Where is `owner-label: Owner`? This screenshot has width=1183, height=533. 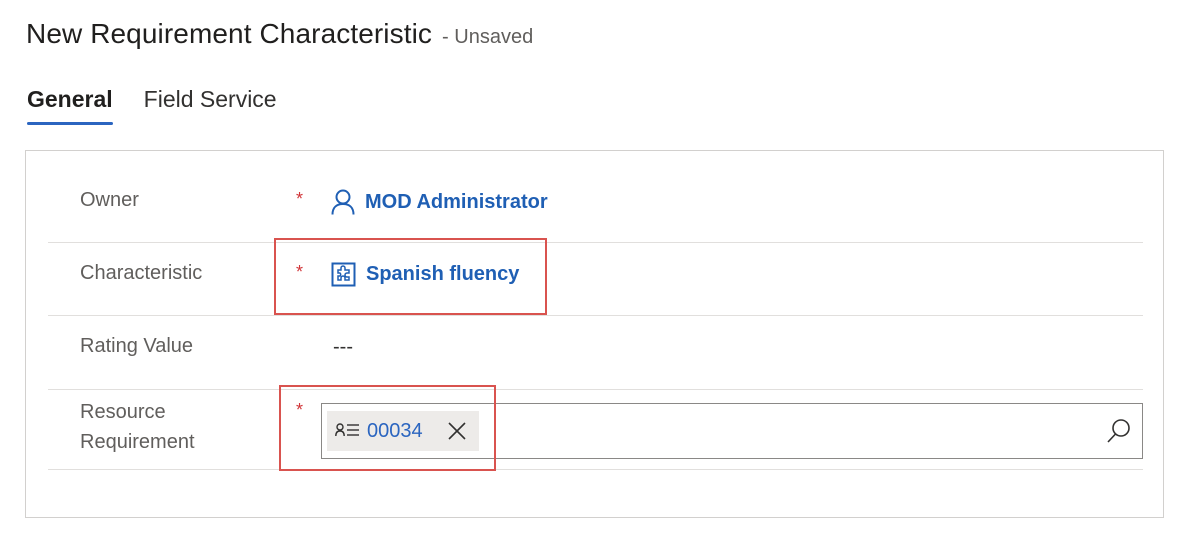 owner-label: Owner is located at coordinates (109, 200).